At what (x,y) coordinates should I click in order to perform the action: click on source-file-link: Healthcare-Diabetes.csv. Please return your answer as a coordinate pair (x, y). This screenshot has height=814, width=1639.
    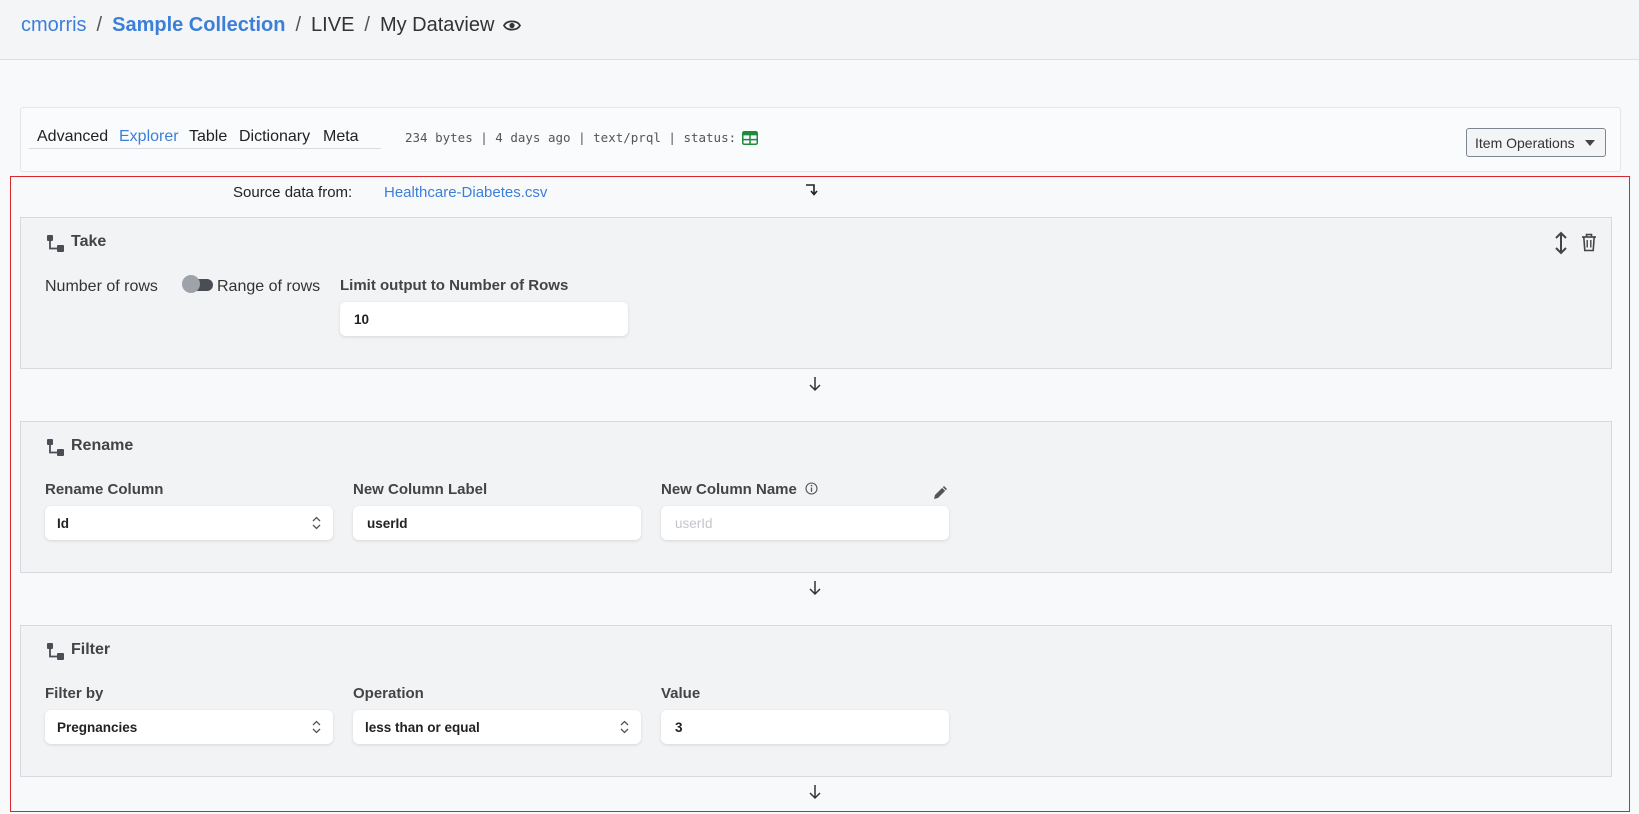
    Looking at the image, I should click on (465, 192).